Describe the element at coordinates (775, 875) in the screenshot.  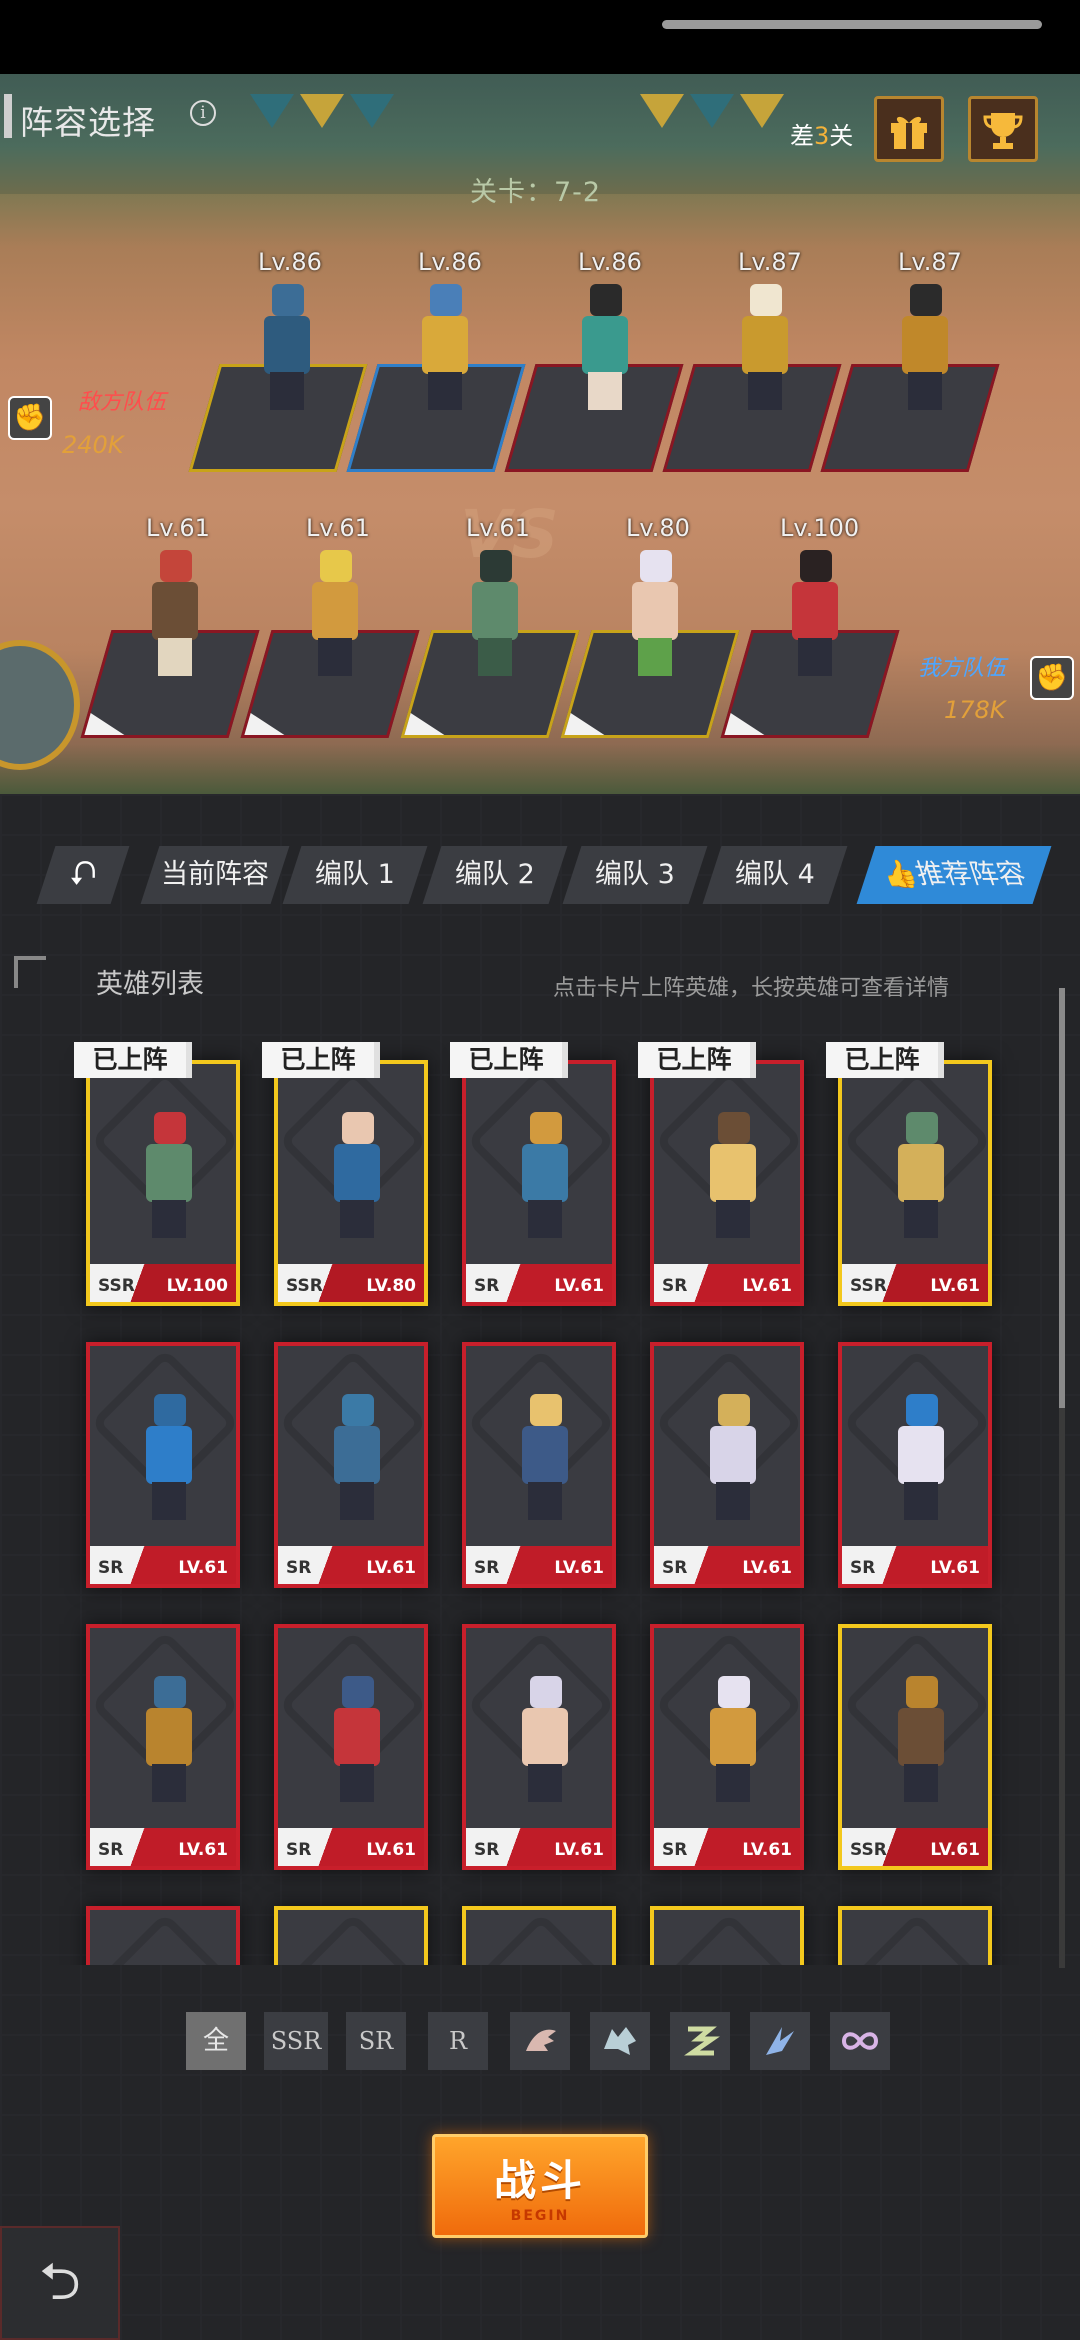
I see `tab-team-4: 编队 4` at that location.